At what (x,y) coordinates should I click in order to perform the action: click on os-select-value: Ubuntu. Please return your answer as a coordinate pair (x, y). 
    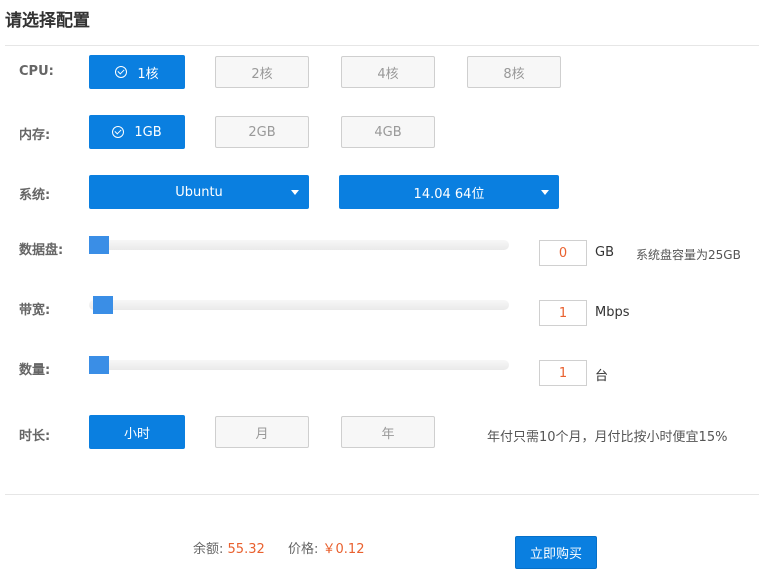
    Looking at the image, I should click on (199, 192).